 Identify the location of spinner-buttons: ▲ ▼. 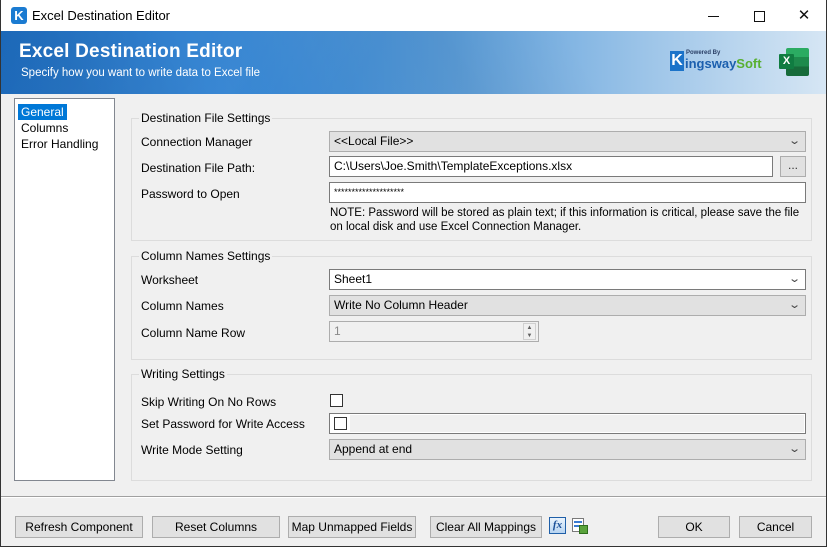
(529, 331).